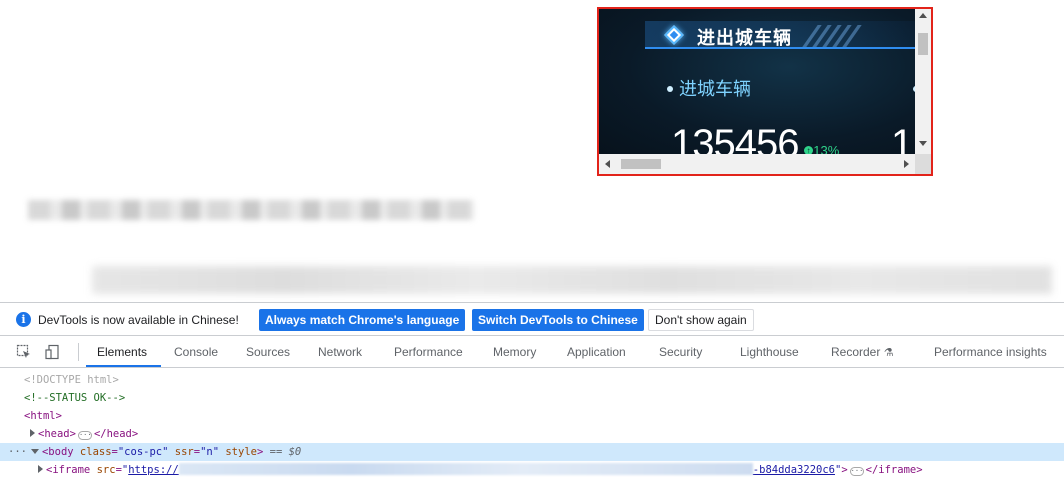 Image resolution: width=1064 pixels, height=481 pixels. I want to click on redacted-url, so click(465, 469).